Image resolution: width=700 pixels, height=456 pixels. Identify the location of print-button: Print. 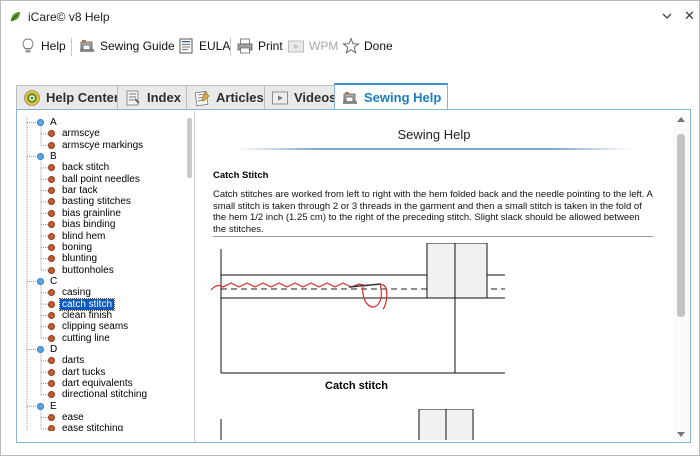
(259, 46).